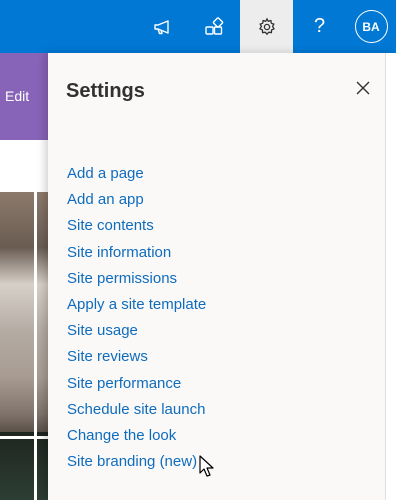 This screenshot has height=500, width=396. I want to click on edit-button: Edit, so click(17, 96).